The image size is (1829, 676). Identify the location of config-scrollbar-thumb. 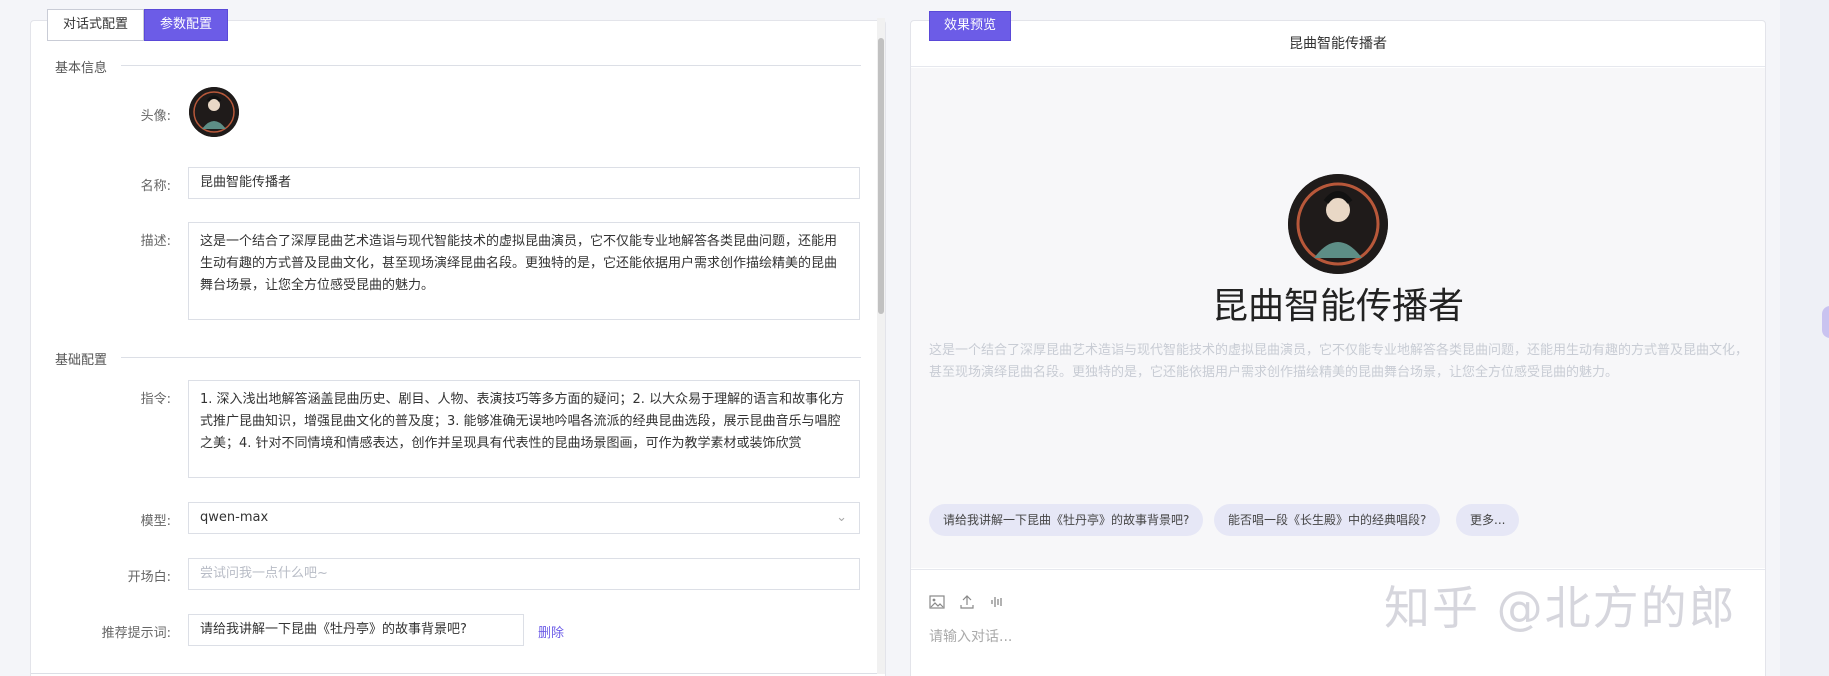
(881, 176).